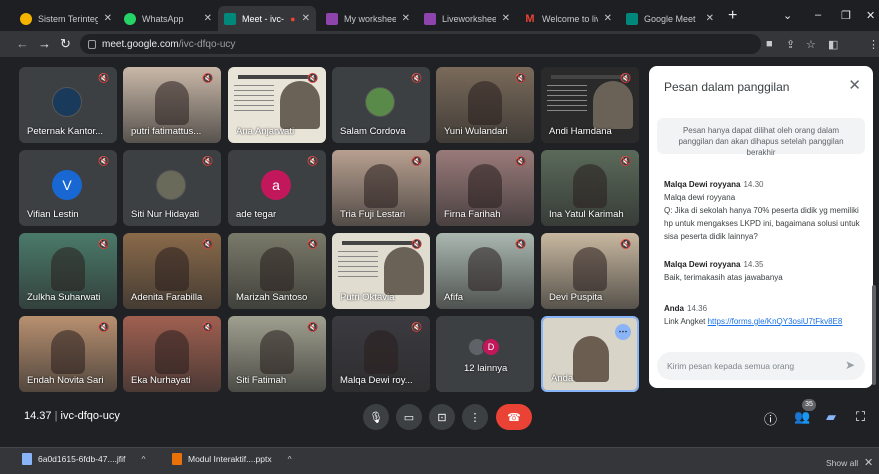 The width and height of the screenshot is (879, 474). Describe the element at coordinates (267, 18) in the screenshot. I see `browser-tab-active: Meet - ivc-d ● ✕` at that location.